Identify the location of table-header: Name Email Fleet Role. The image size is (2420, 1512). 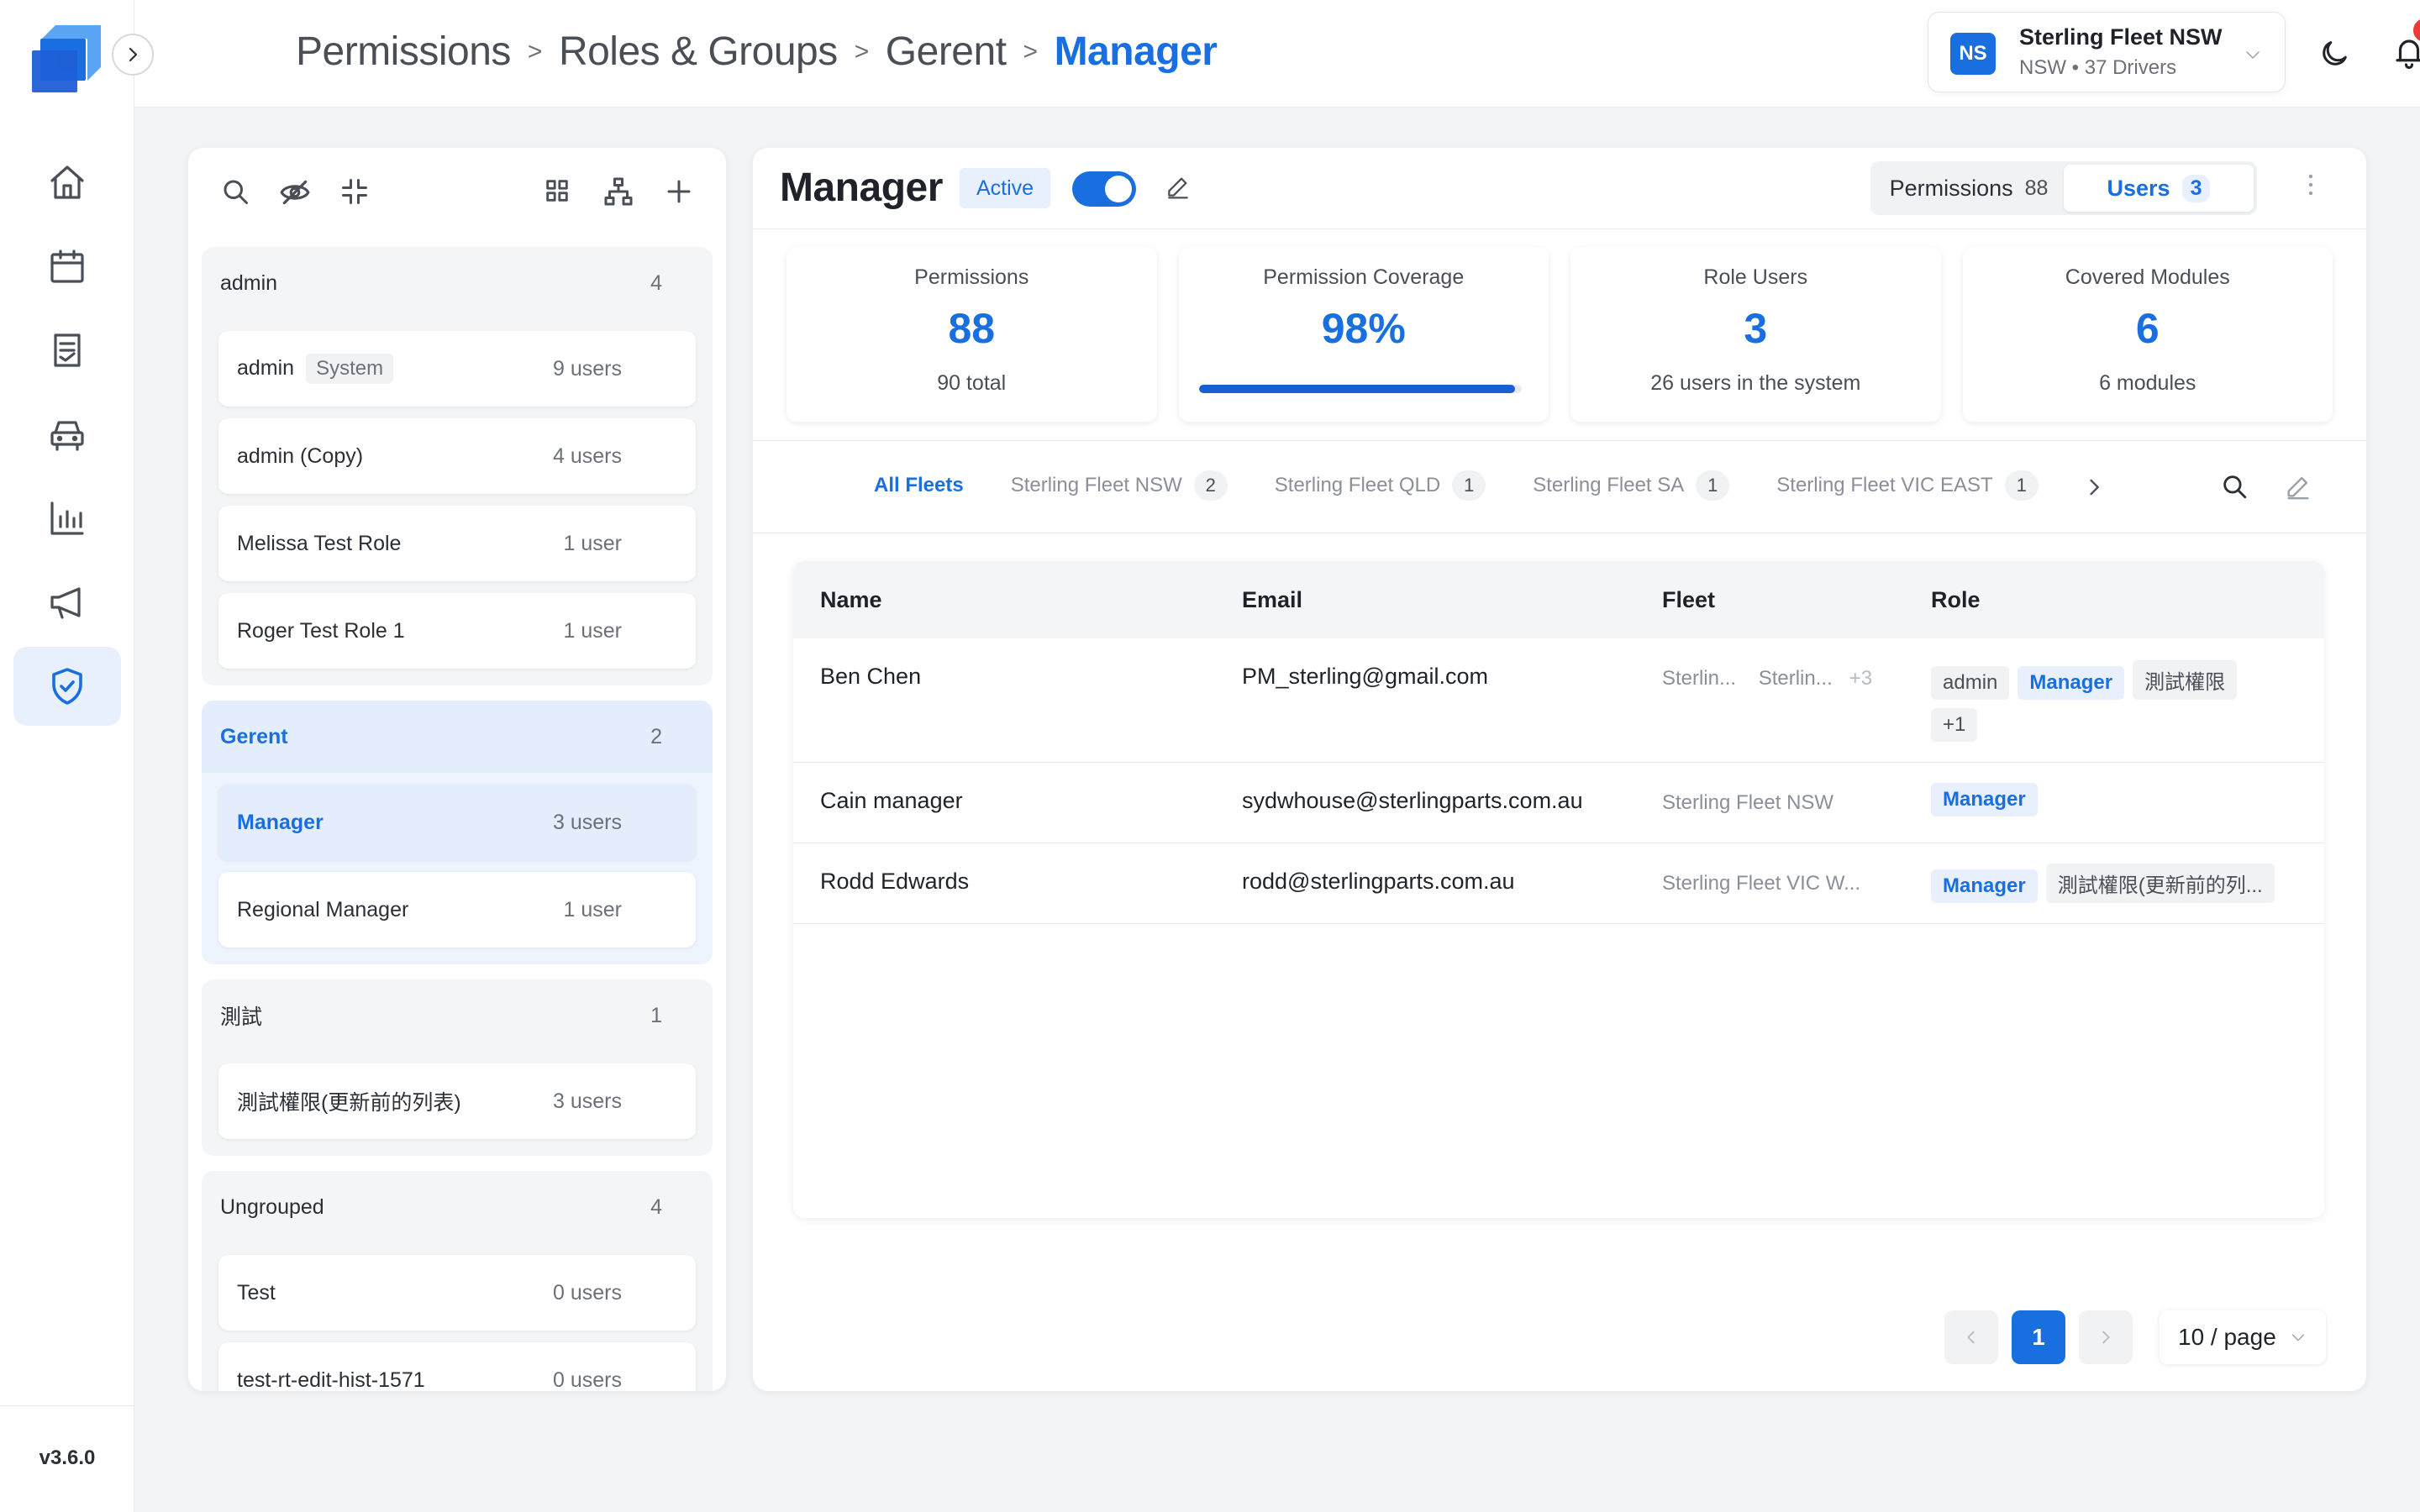
(1559, 599).